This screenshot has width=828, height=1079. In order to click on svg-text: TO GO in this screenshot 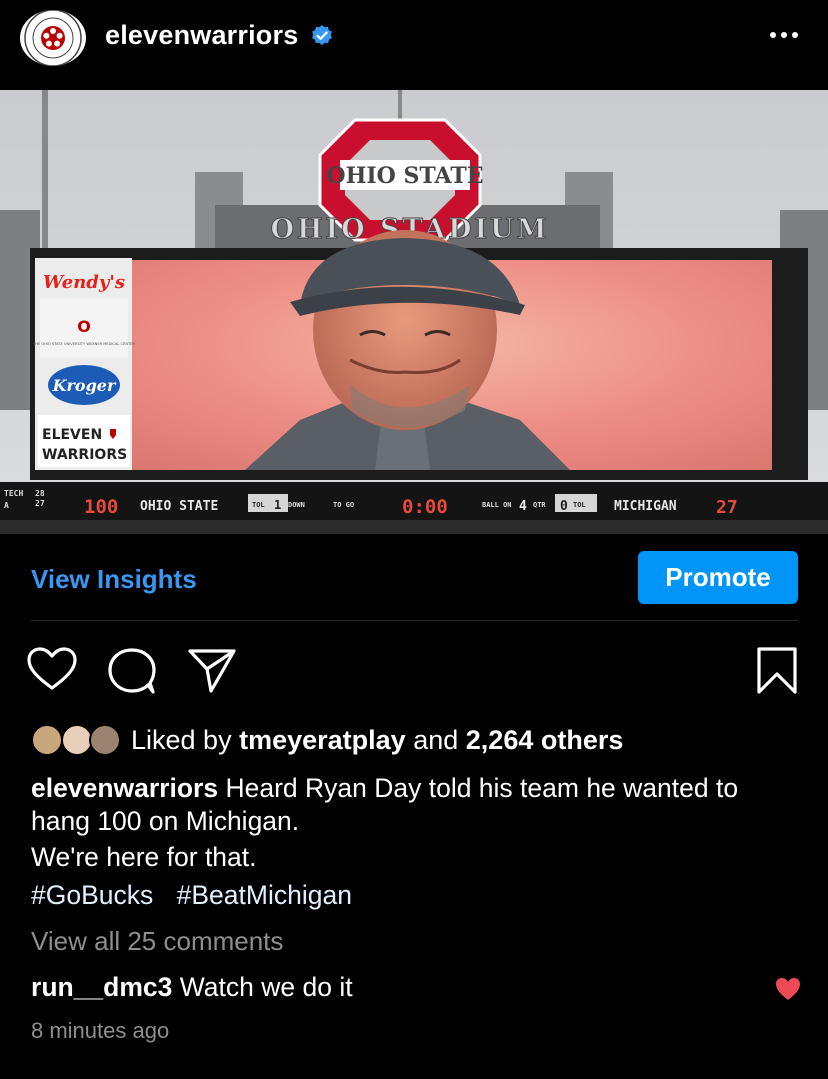, I will do `click(343, 505)`.